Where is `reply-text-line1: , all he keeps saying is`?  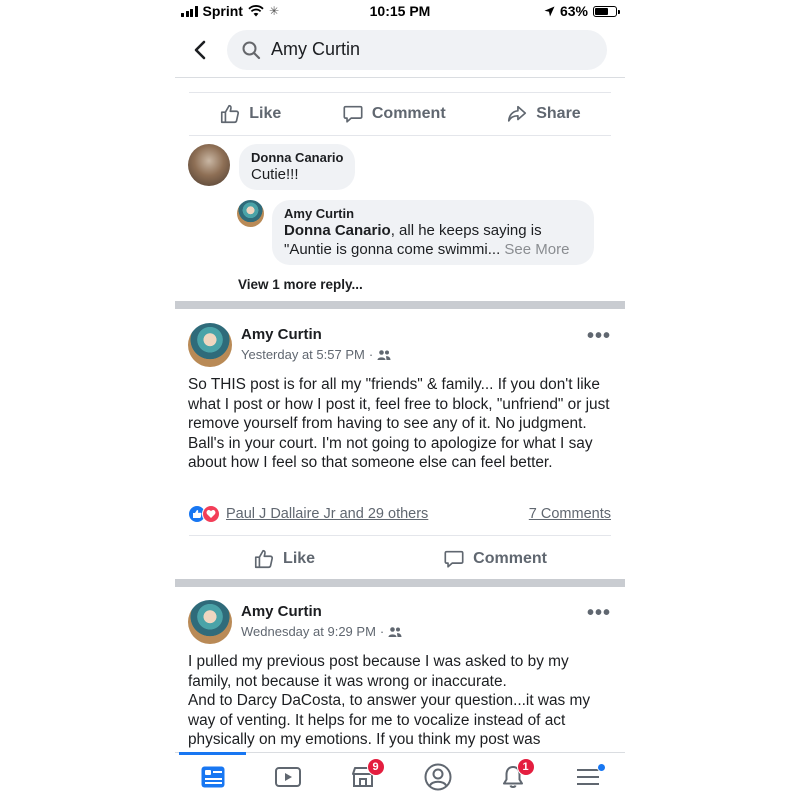 reply-text-line1: , all he keeps saying is is located at coordinates (466, 230).